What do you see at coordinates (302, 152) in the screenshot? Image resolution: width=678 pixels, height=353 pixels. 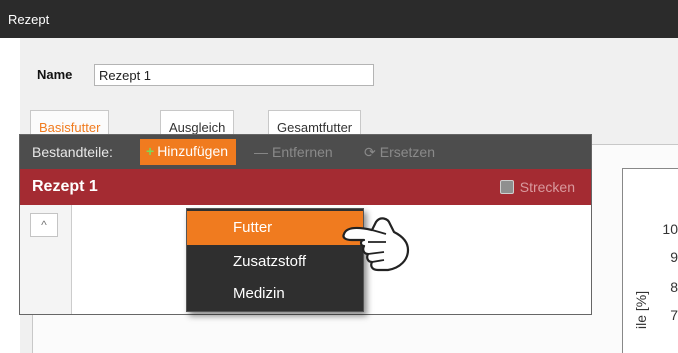 I see `remove-button-label: Entfernen` at bounding box center [302, 152].